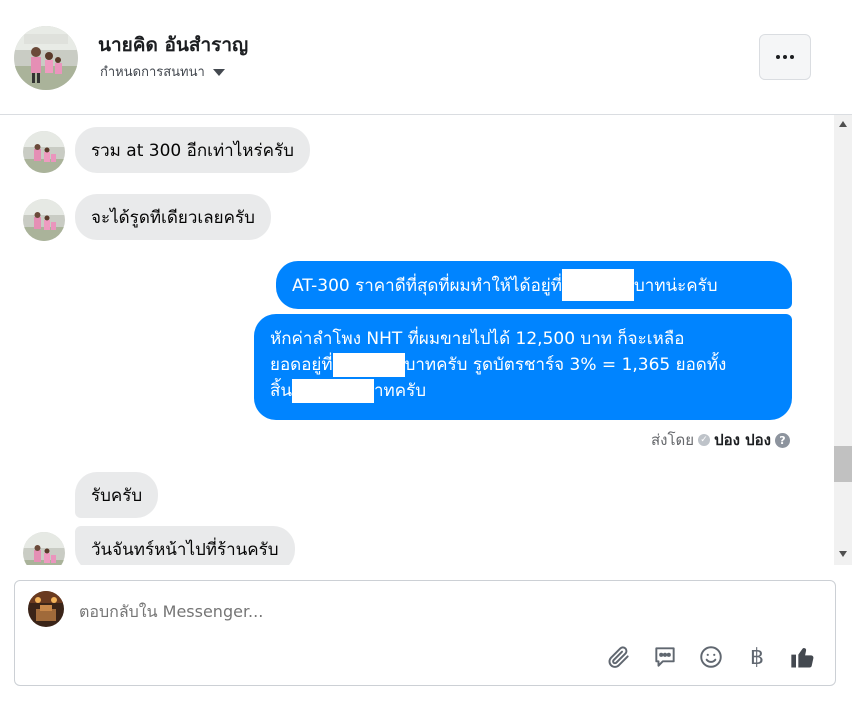 This screenshot has width=852, height=704. I want to click on incoming-message: จะได้รูดทีเดียวเลยครับ, so click(173, 217).